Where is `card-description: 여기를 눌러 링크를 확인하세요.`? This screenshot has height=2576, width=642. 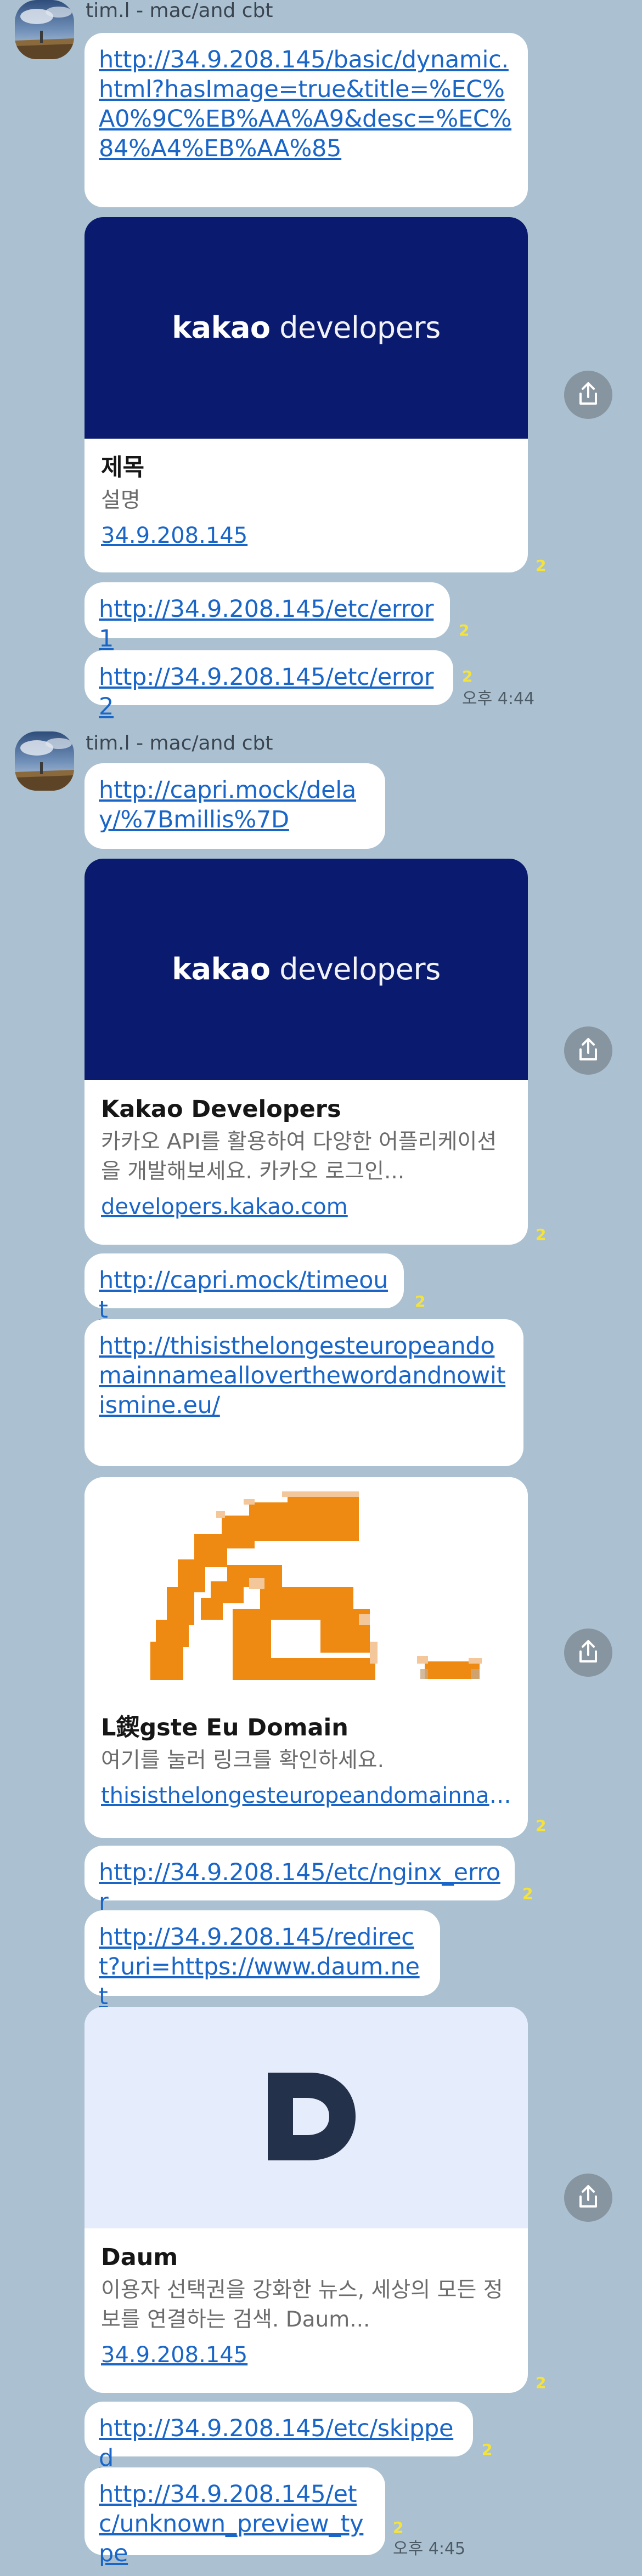 card-description: 여기를 눌러 링크를 확인하세요. is located at coordinates (243, 1760).